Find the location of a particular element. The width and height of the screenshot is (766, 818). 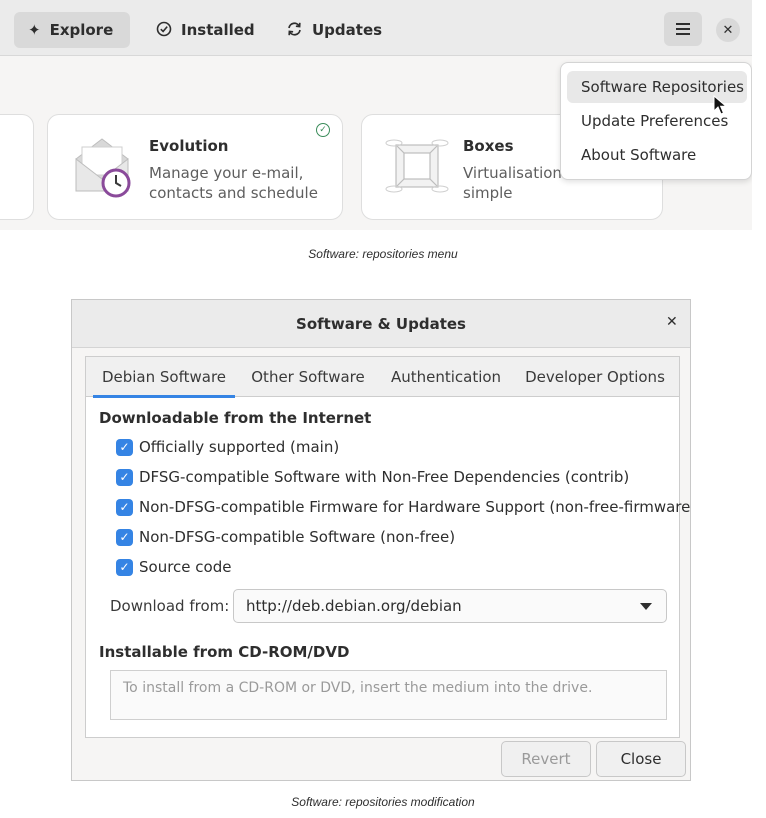

hamburger-icon is located at coordinates (683, 29).